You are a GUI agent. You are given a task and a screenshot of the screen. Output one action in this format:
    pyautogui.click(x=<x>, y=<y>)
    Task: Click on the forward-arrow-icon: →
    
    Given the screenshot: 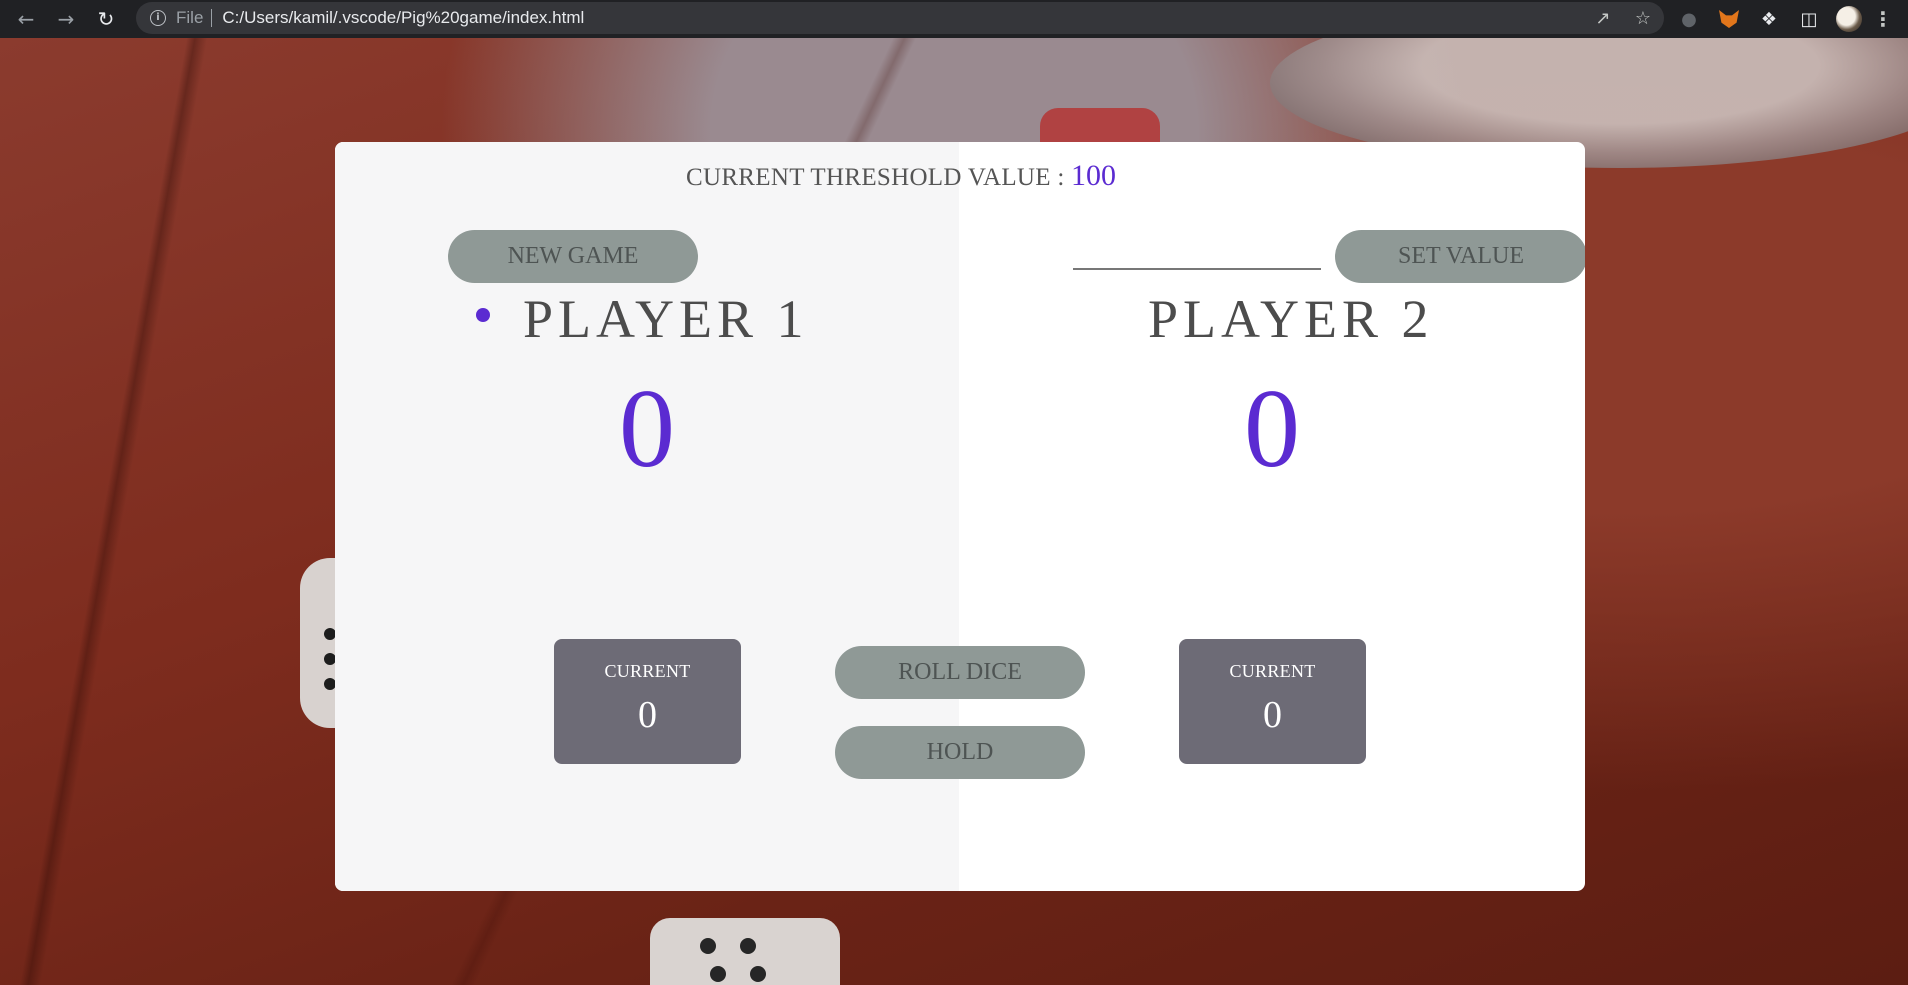 What is the action you would take?
    pyautogui.click(x=66, y=19)
    